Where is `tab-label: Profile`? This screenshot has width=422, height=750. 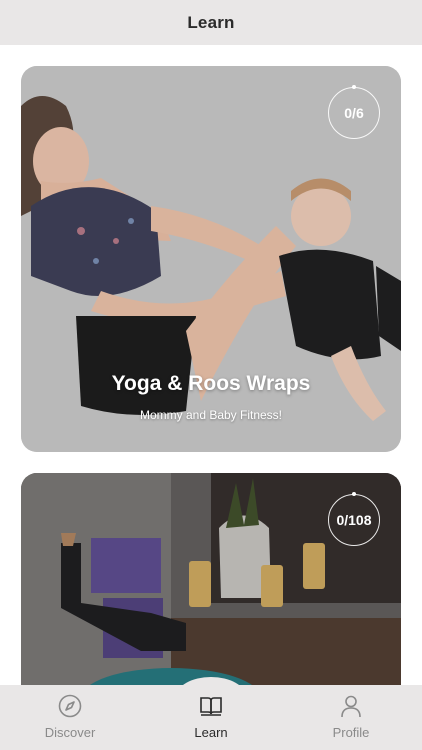
tab-label: Profile is located at coordinates (351, 732).